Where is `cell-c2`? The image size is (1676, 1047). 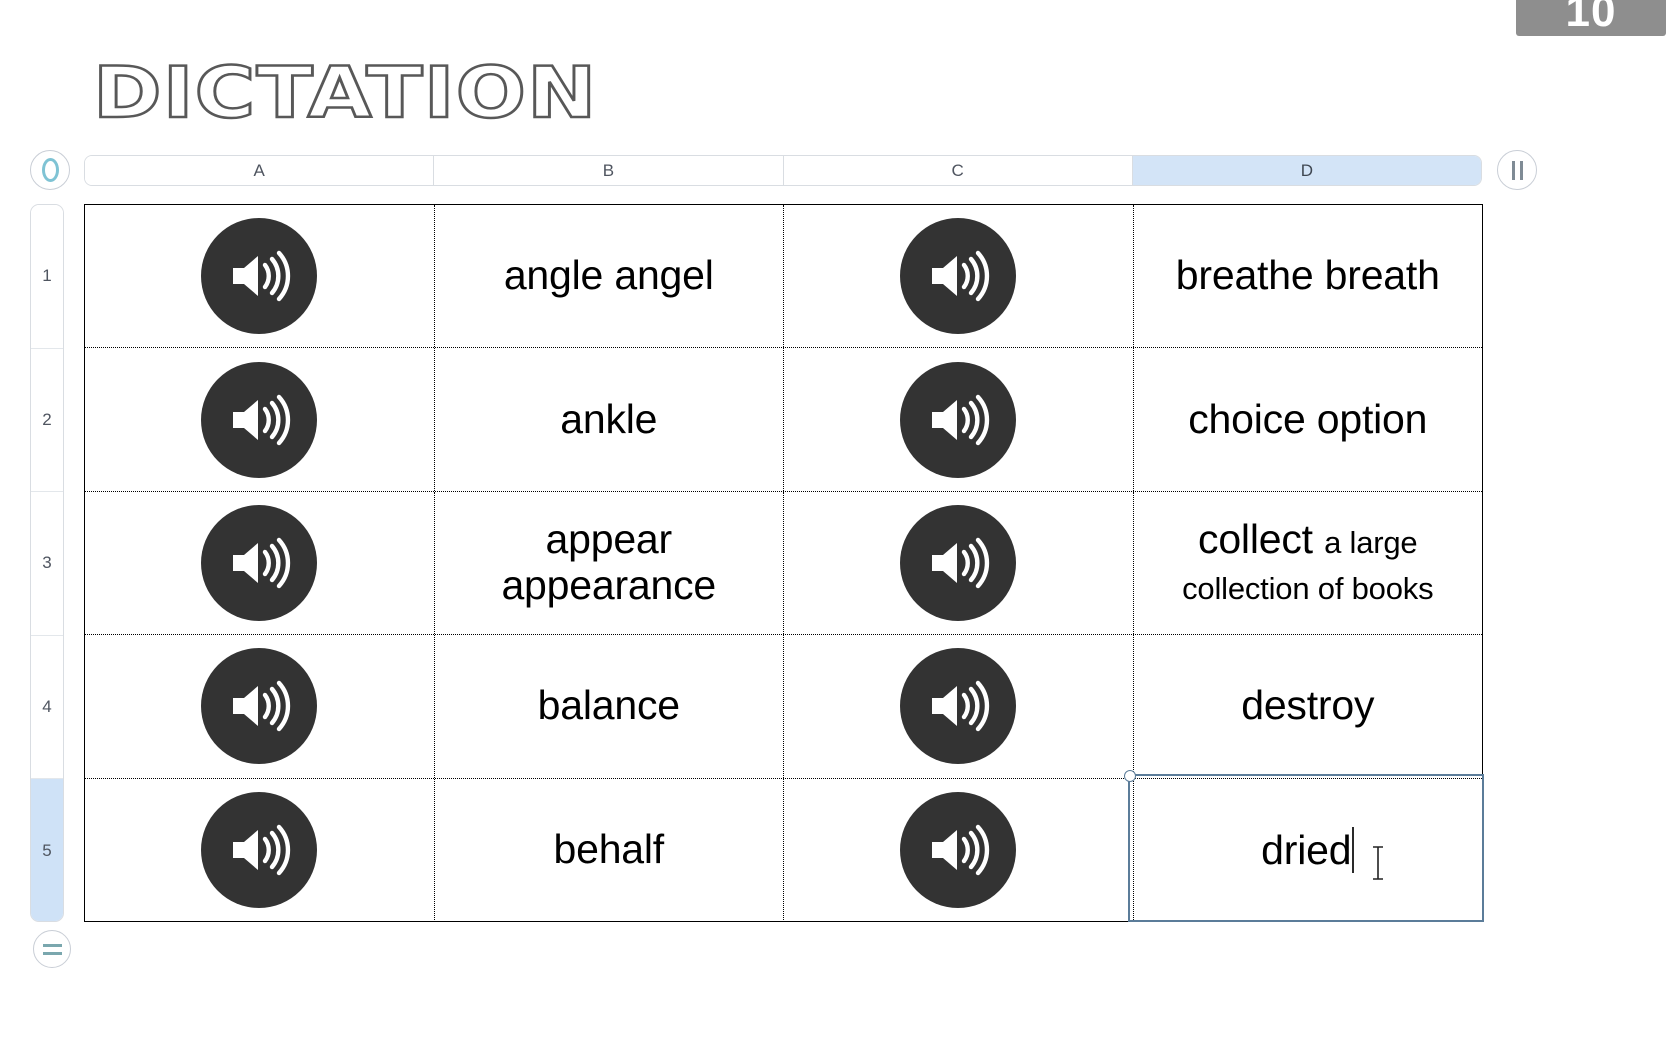 cell-c2 is located at coordinates (959, 419).